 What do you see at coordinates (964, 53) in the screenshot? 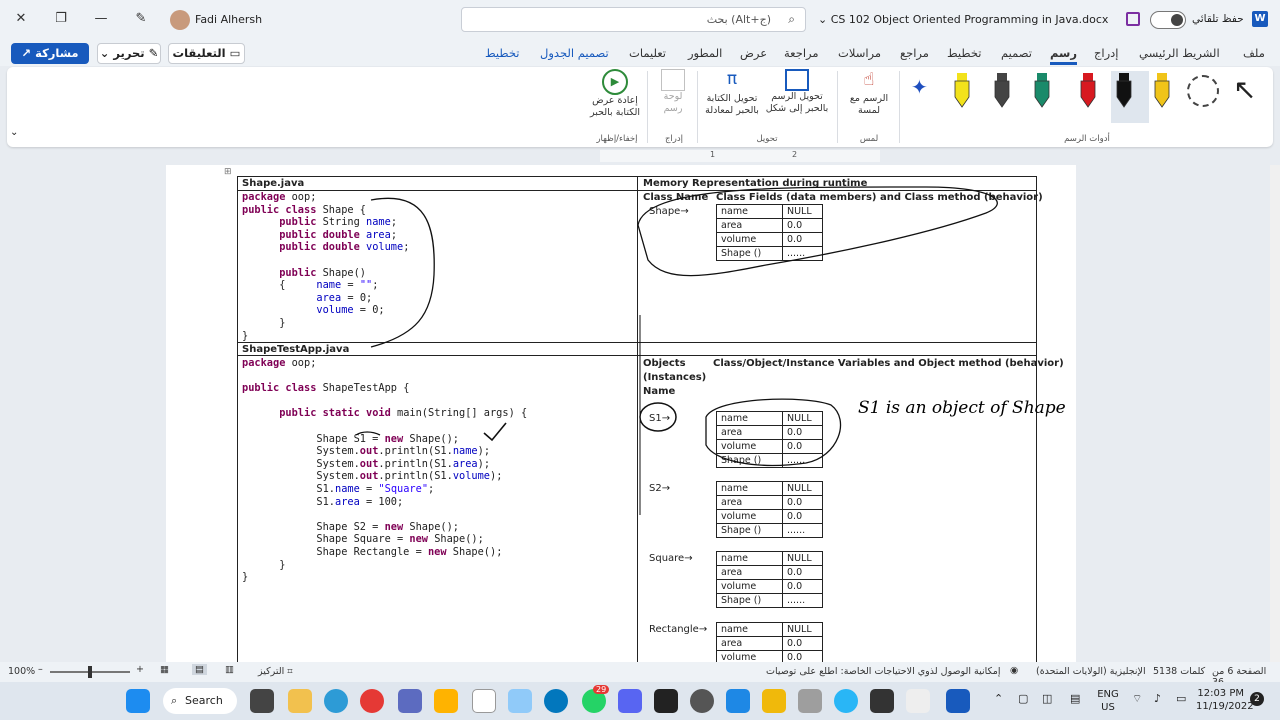
I see `tab-layout: تخطيط` at bounding box center [964, 53].